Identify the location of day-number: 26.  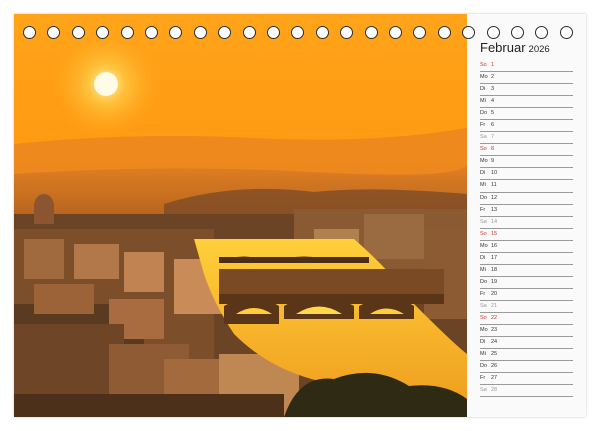
(494, 366).